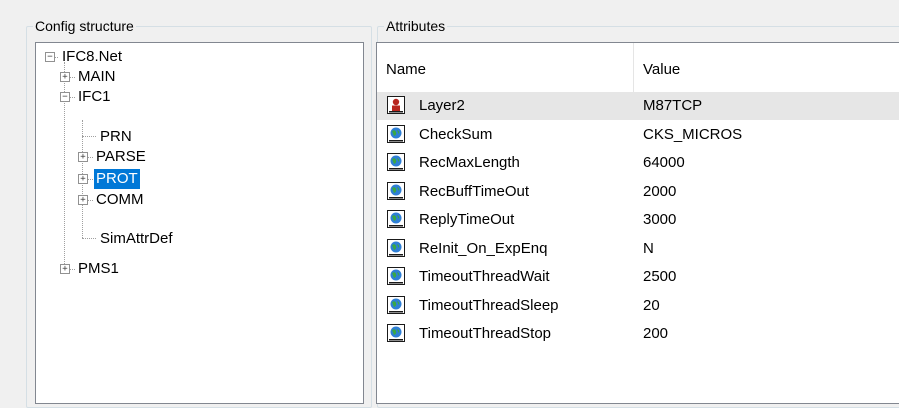 Image resolution: width=899 pixels, height=408 pixels. I want to click on tree-item-label: PARSE, so click(121, 156).